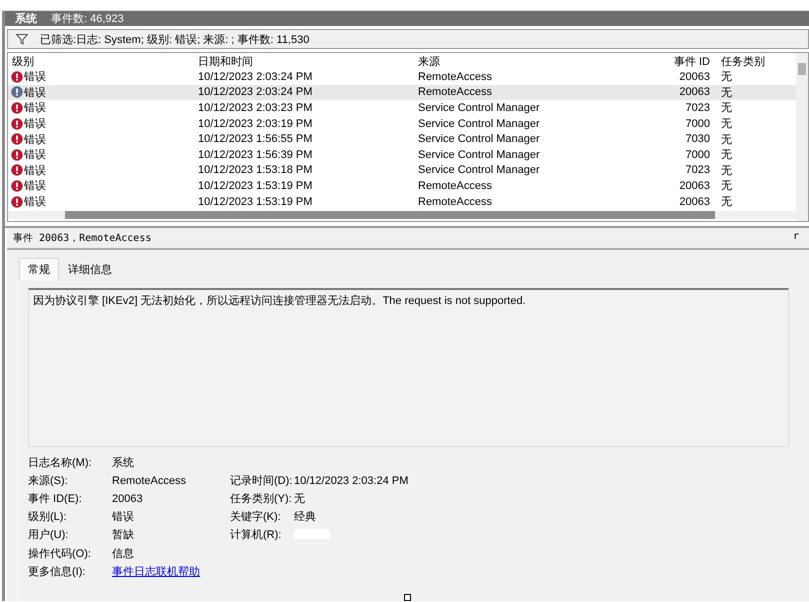  What do you see at coordinates (402, 215) in the screenshot?
I see `horizontal-scrollbar` at bounding box center [402, 215].